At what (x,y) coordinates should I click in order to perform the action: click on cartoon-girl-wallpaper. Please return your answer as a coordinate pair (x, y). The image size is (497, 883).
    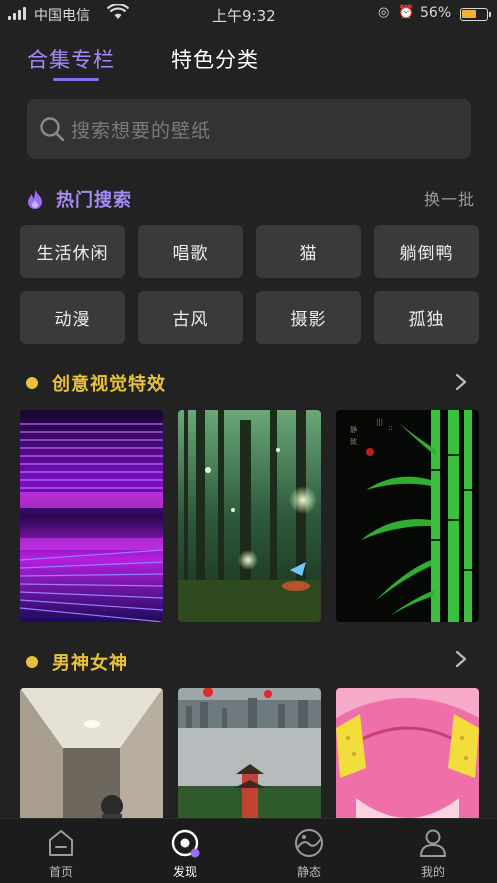
    Looking at the image, I should click on (407, 753).